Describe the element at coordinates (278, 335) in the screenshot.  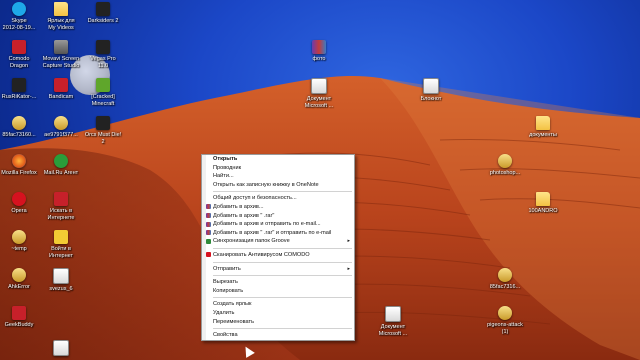
I see `context-menu-item: Свойства` at that location.